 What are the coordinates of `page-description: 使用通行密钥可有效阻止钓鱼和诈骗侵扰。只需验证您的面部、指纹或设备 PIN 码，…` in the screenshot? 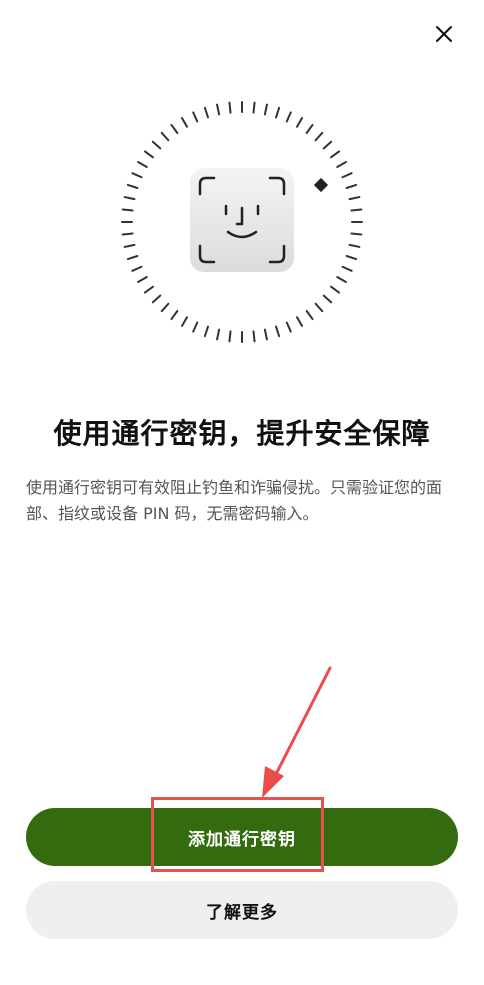 It's located at (234, 500).